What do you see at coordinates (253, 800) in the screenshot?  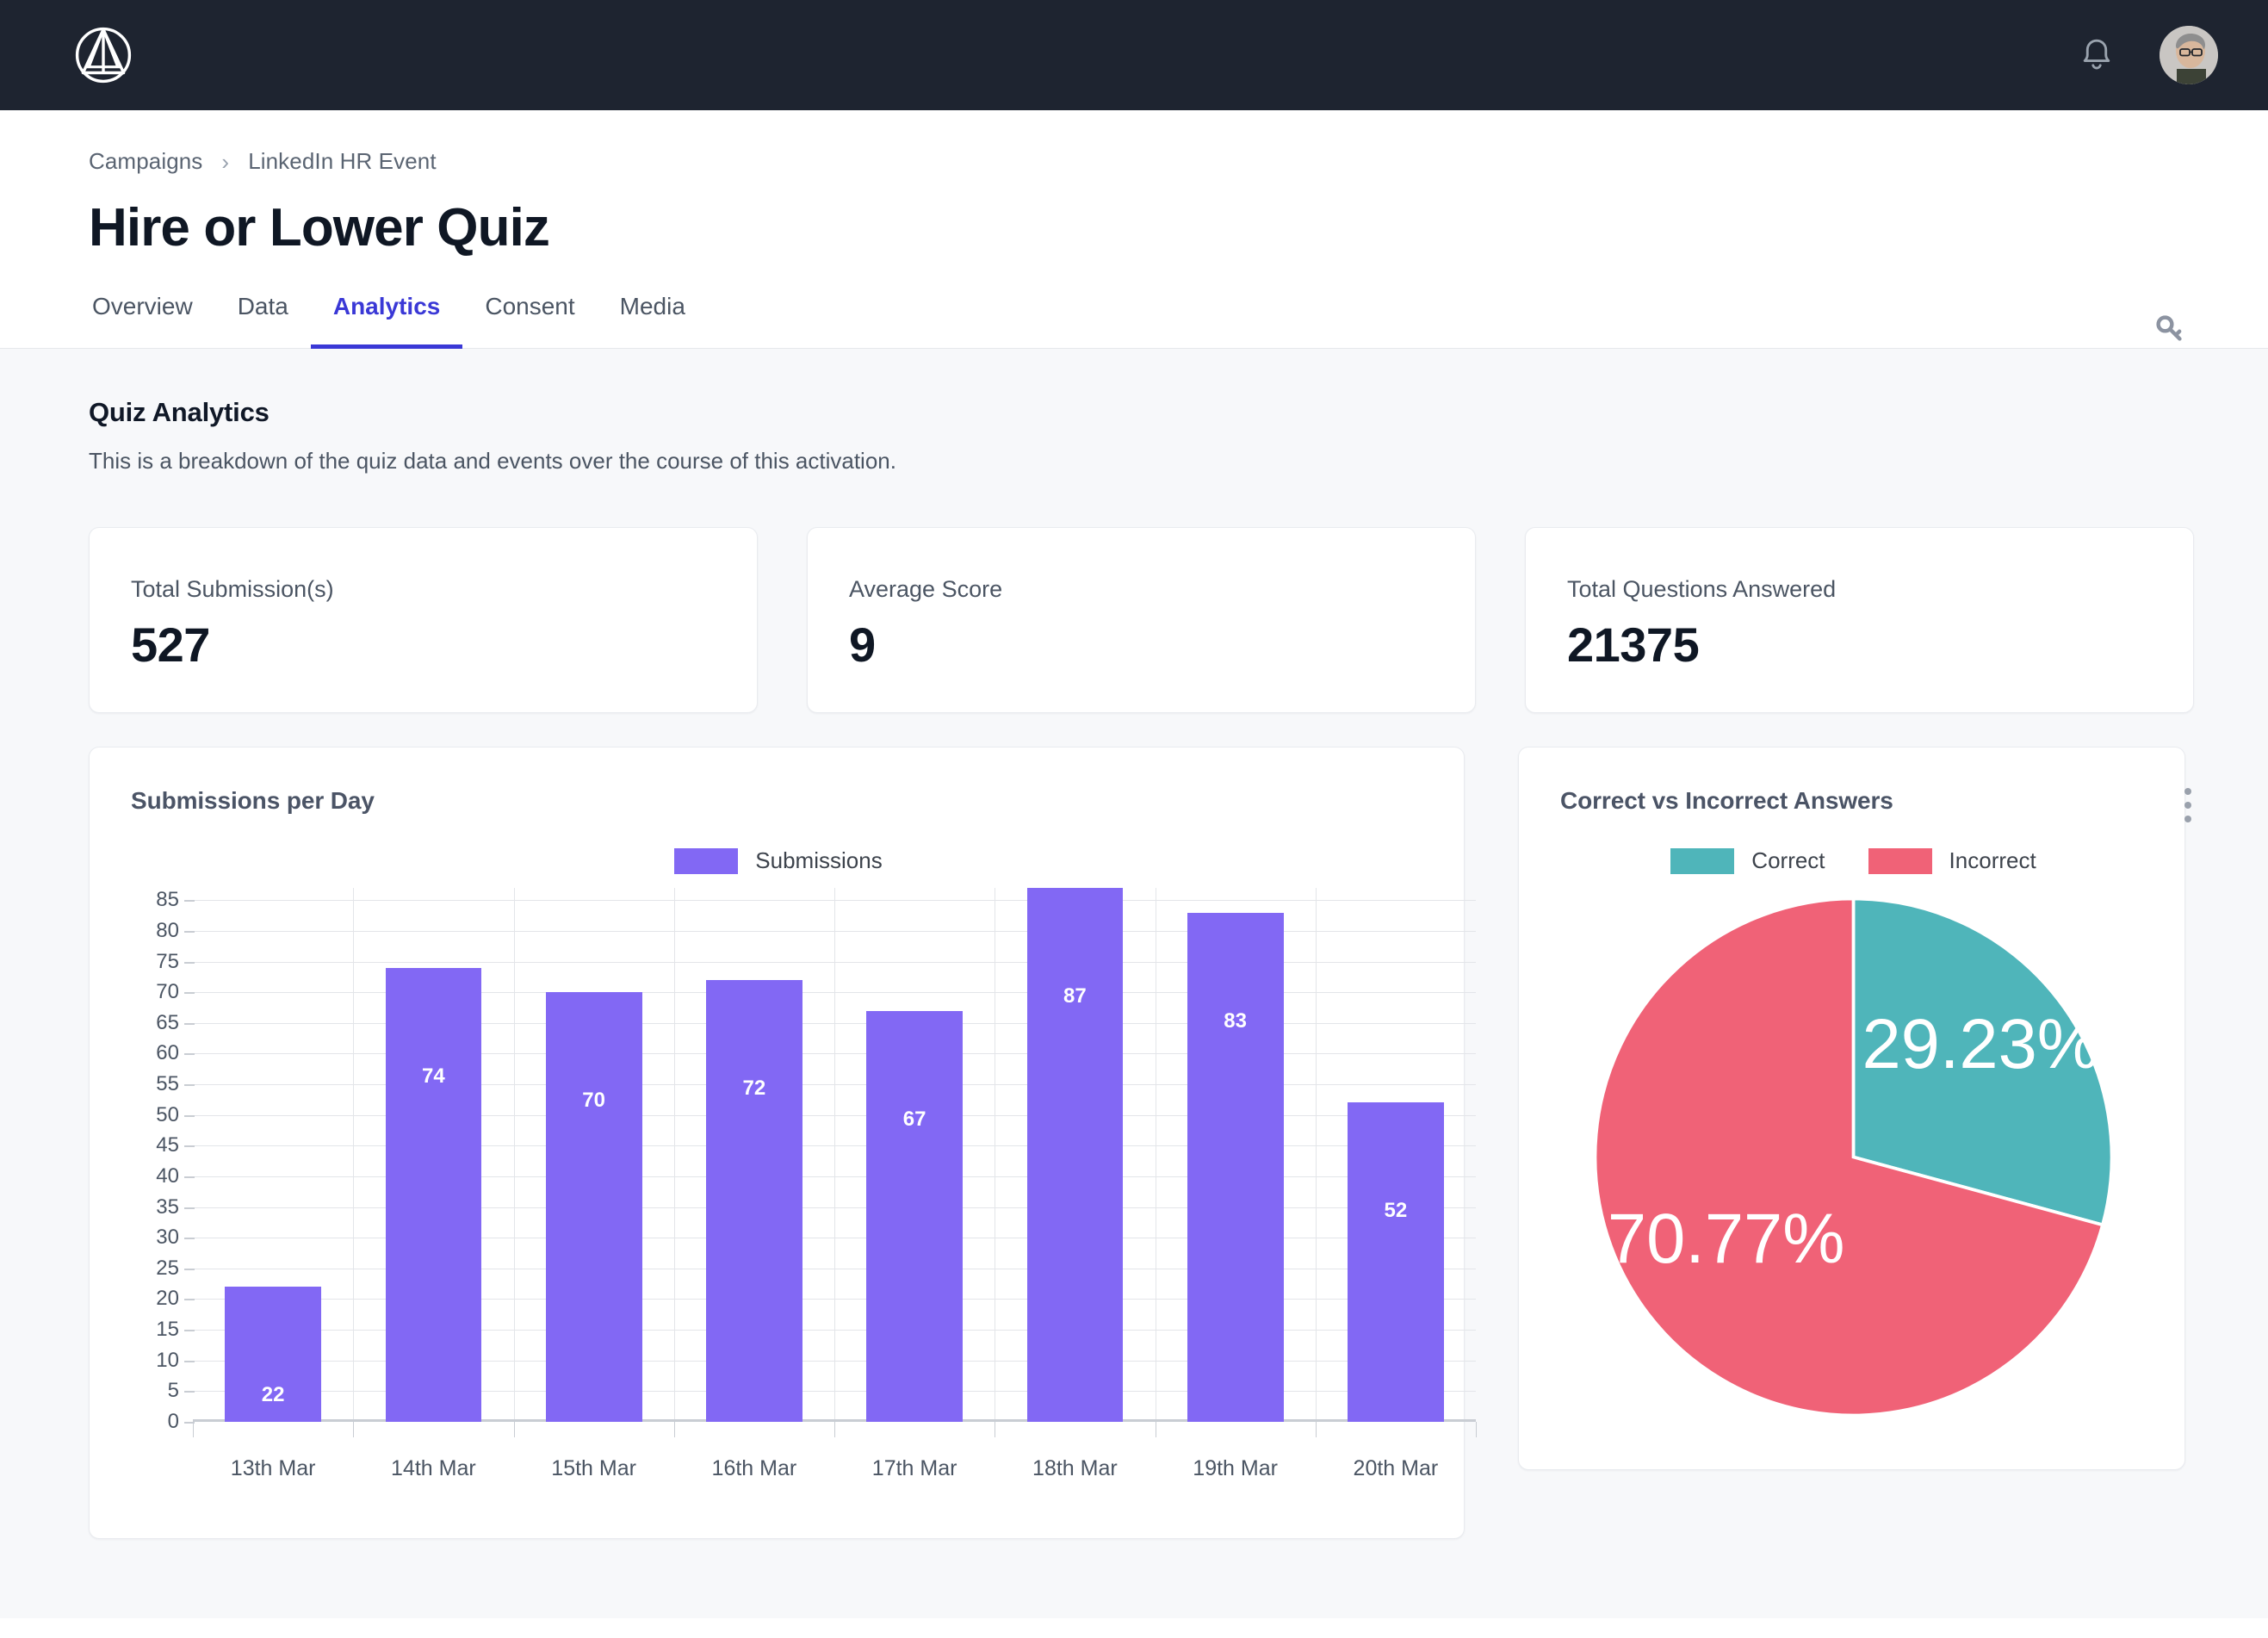 I see `chart-title-bar: Submissions per Day` at bounding box center [253, 800].